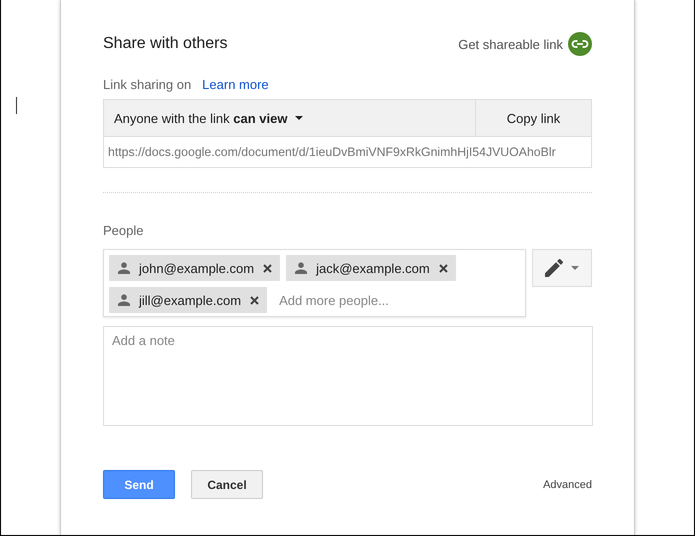 Image resolution: width=695 pixels, height=536 pixels. I want to click on dialog-title: Share with others, so click(165, 44).